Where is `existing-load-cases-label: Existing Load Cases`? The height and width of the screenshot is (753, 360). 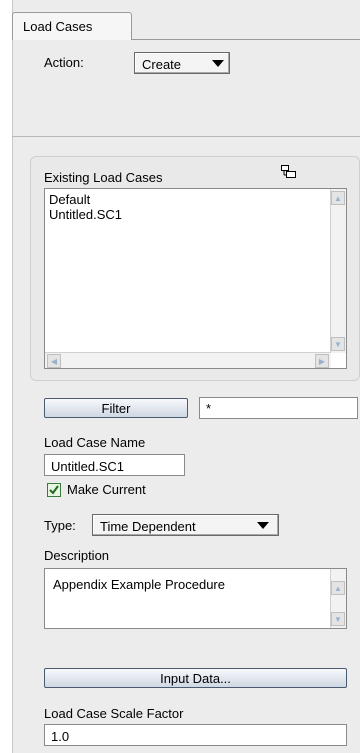 existing-load-cases-label: Existing Load Cases is located at coordinates (103, 177).